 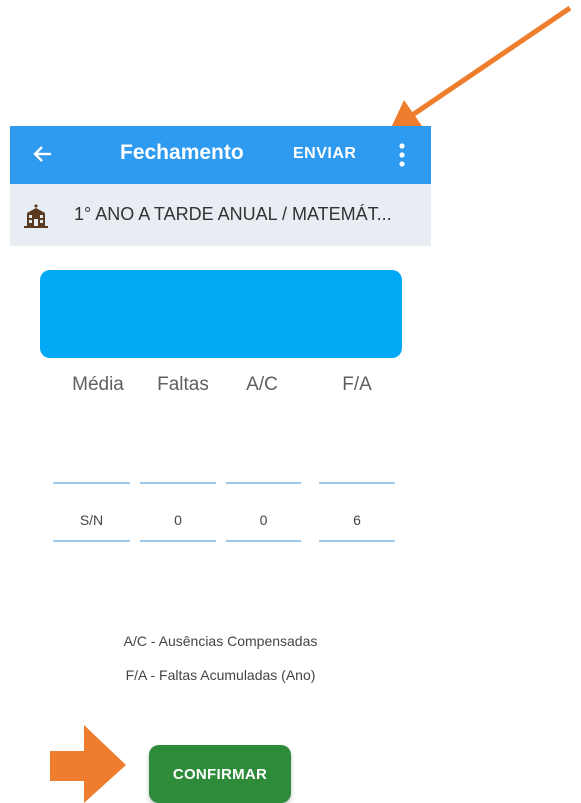 I want to click on ac-field: 0, so click(x=263, y=520).